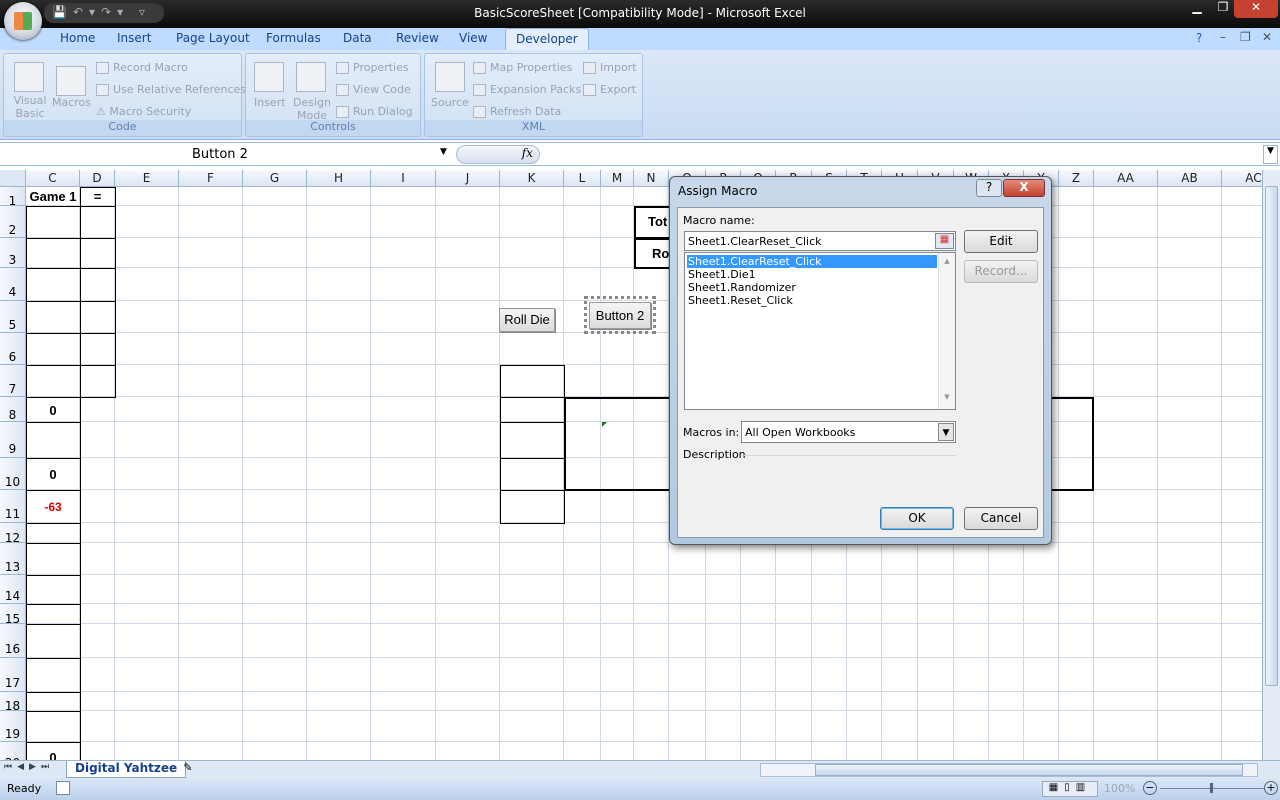 The height and width of the screenshot is (800, 1280). Describe the element at coordinates (53, 196) in the screenshot. I see `cell-C1: Game 1` at that location.